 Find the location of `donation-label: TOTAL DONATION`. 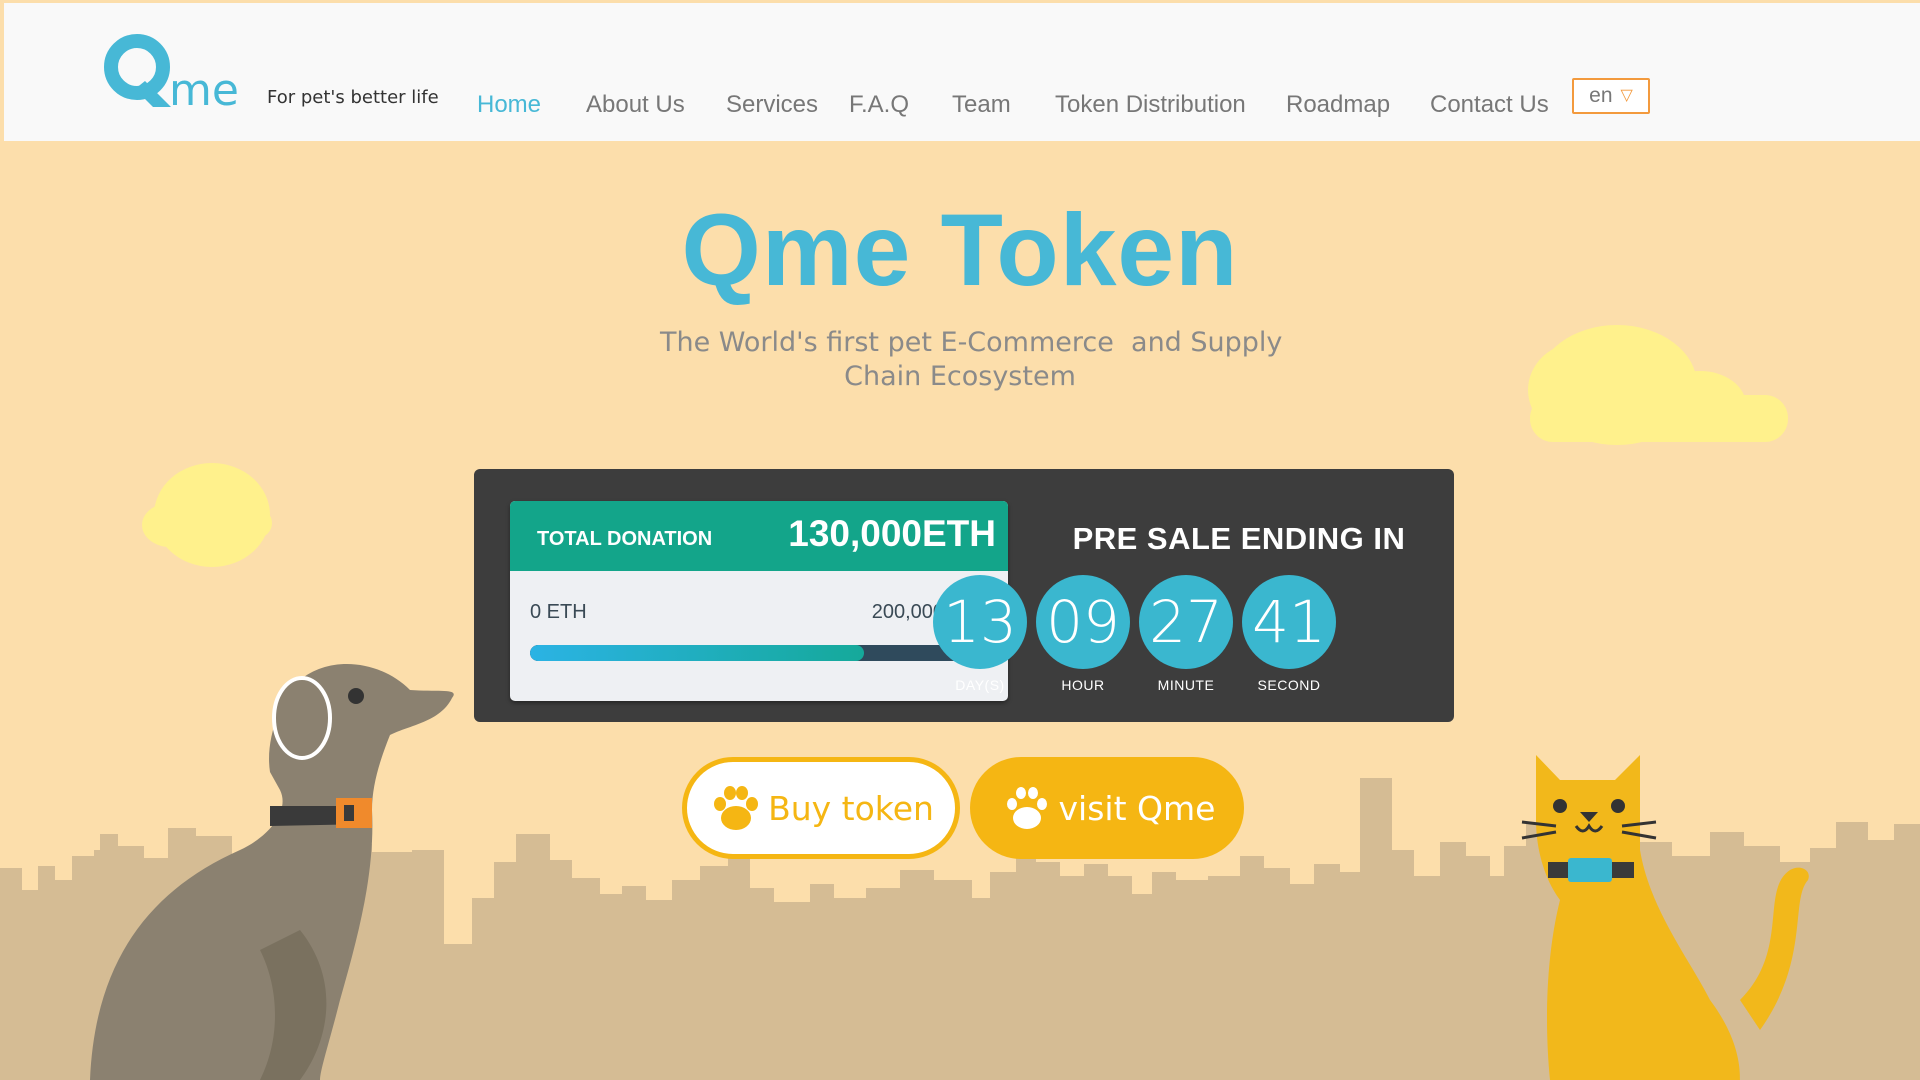

donation-label: TOTAL DONATION is located at coordinates (625, 539).